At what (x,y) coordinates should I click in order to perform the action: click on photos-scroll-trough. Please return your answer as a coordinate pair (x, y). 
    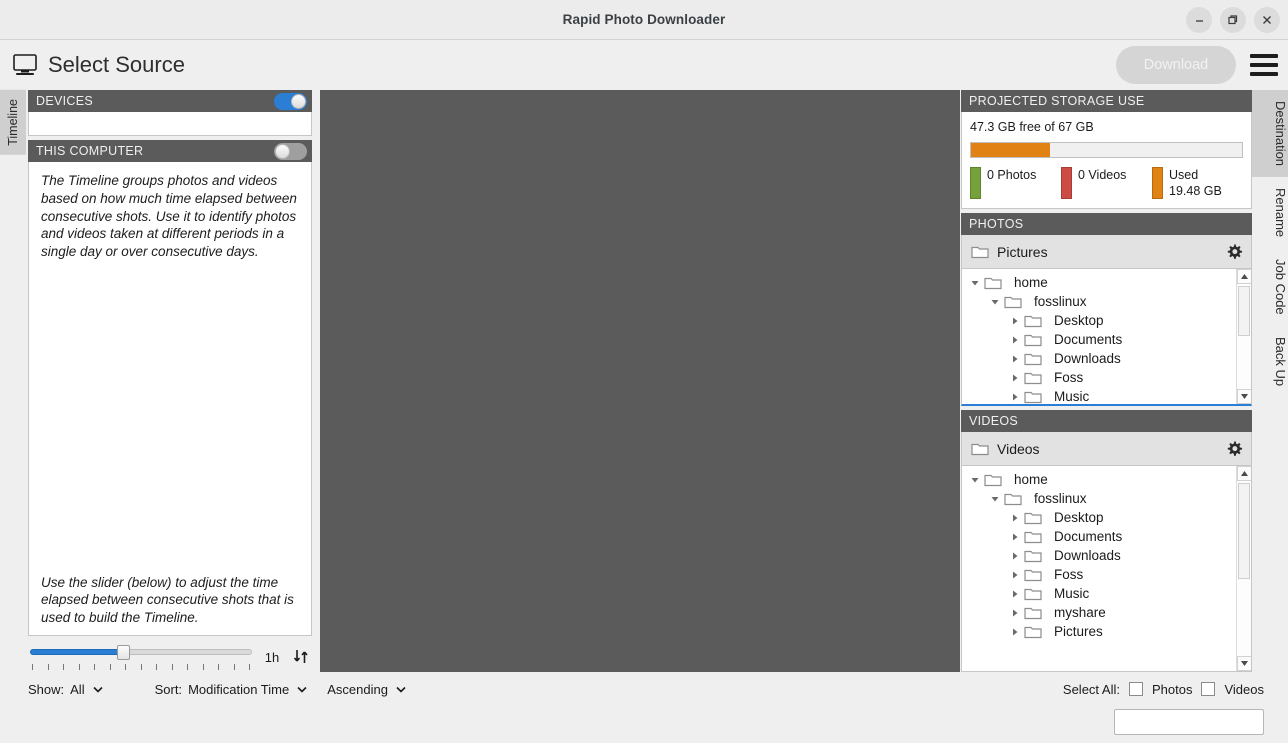
    Looking at the image, I should click on (1244, 336).